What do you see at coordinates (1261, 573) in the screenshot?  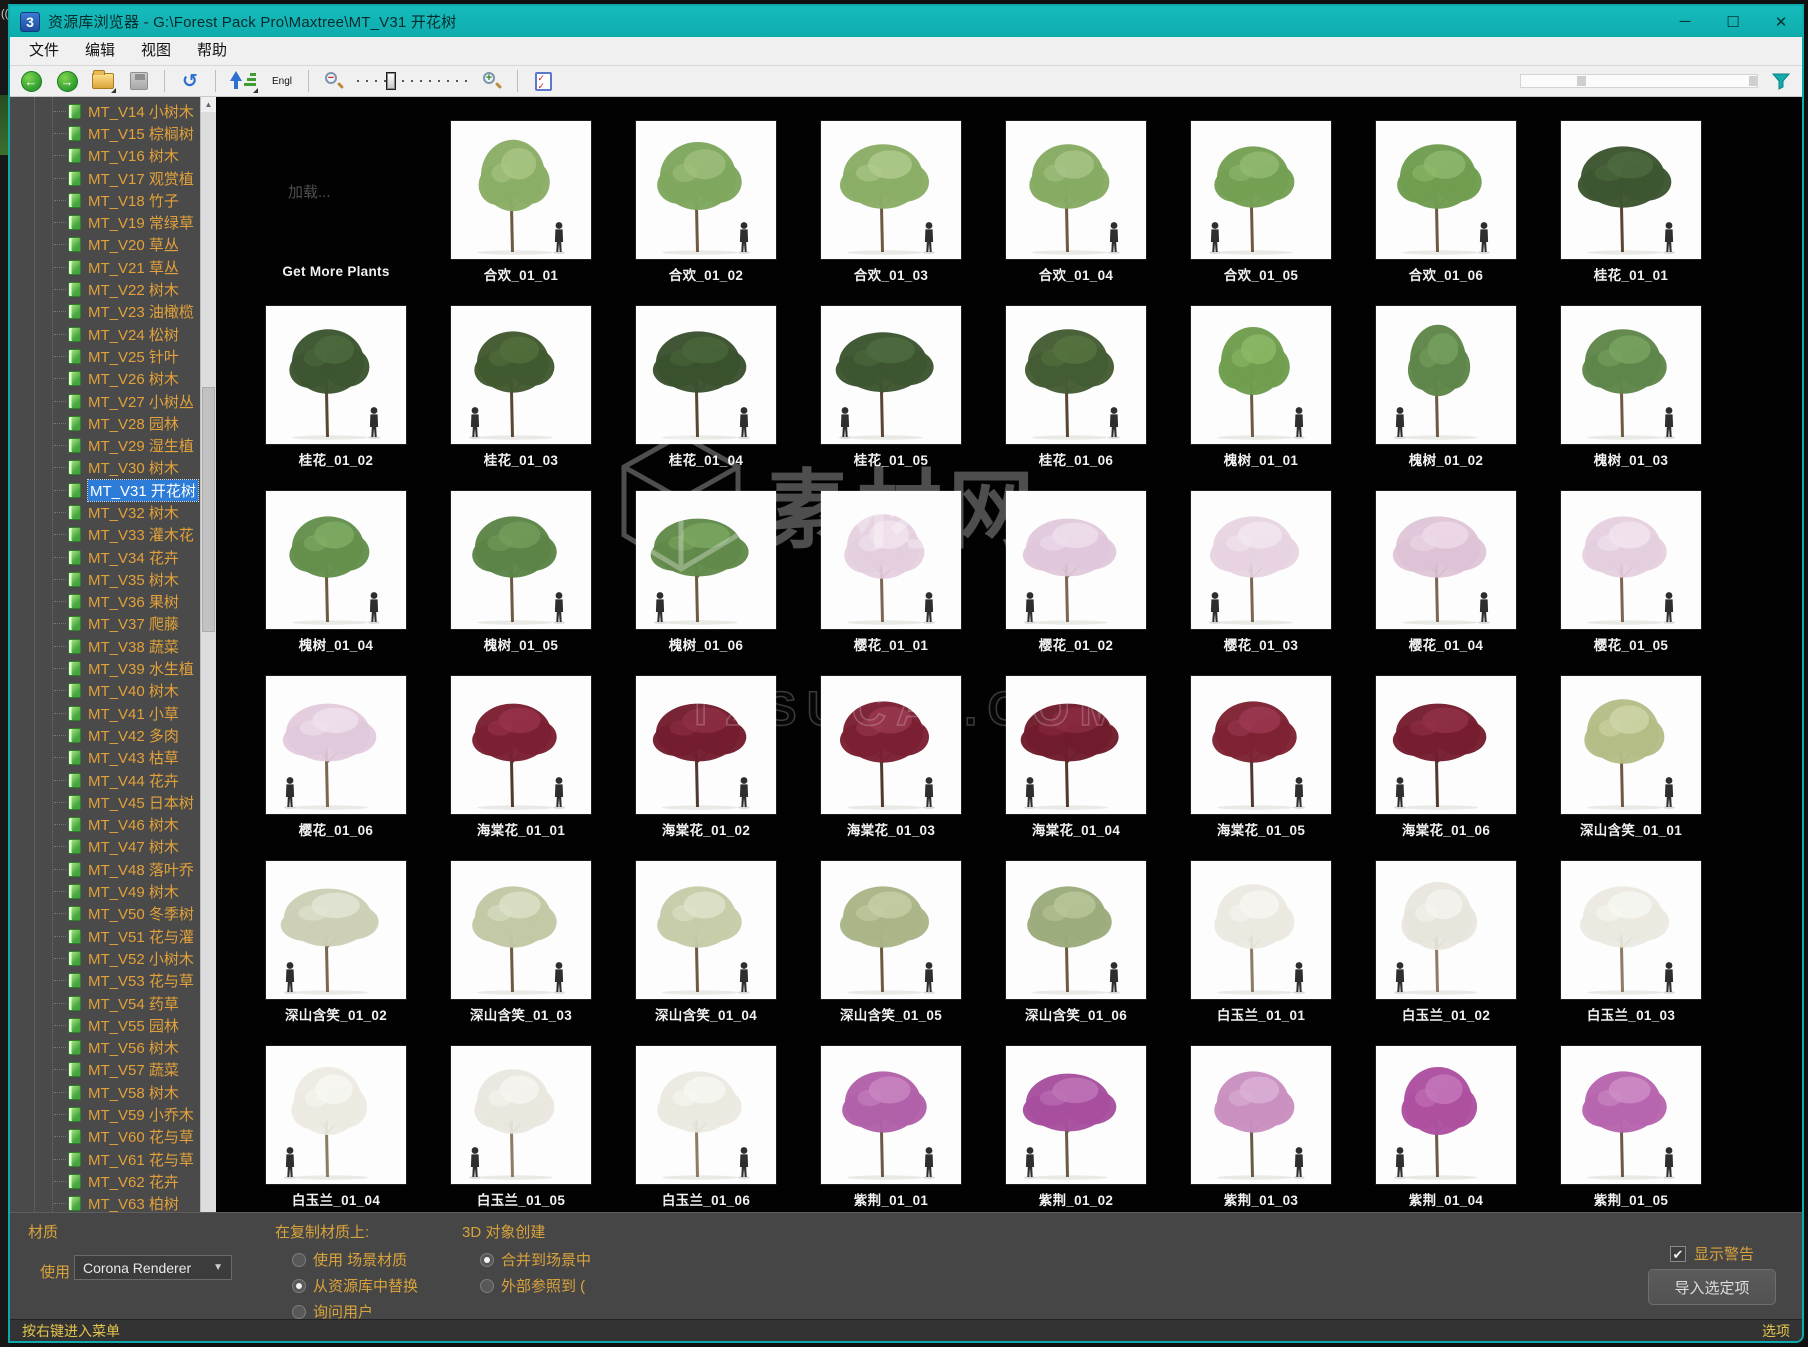 I see `plant-item: 樱花_01_03` at bounding box center [1261, 573].